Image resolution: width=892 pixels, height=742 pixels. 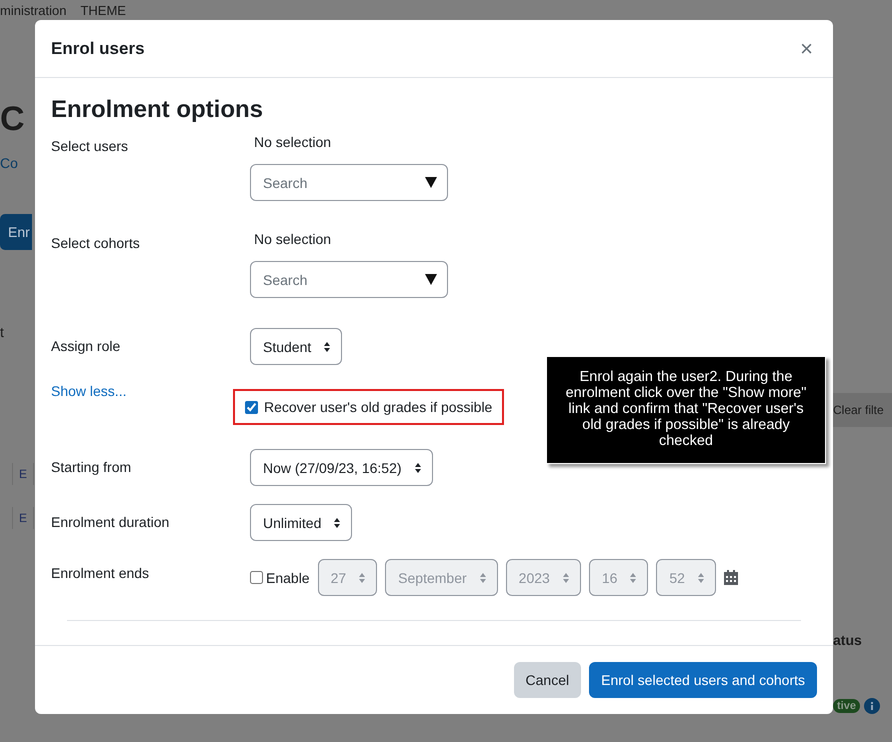 I want to click on column-heading: atus, so click(x=847, y=640).